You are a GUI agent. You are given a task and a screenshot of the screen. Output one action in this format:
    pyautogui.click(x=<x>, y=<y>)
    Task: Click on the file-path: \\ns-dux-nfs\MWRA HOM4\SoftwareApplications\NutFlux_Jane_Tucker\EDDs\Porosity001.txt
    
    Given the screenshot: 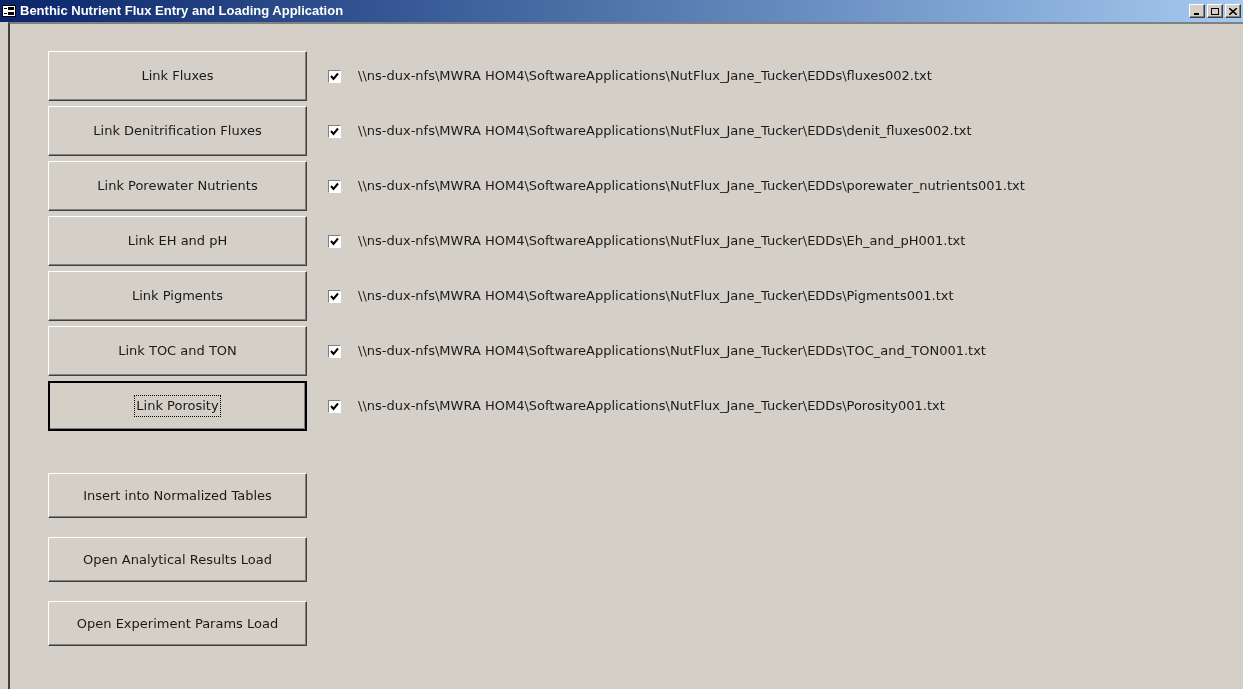 What is the action you would take?
    pyautogui.click(x=651, y=406)
    